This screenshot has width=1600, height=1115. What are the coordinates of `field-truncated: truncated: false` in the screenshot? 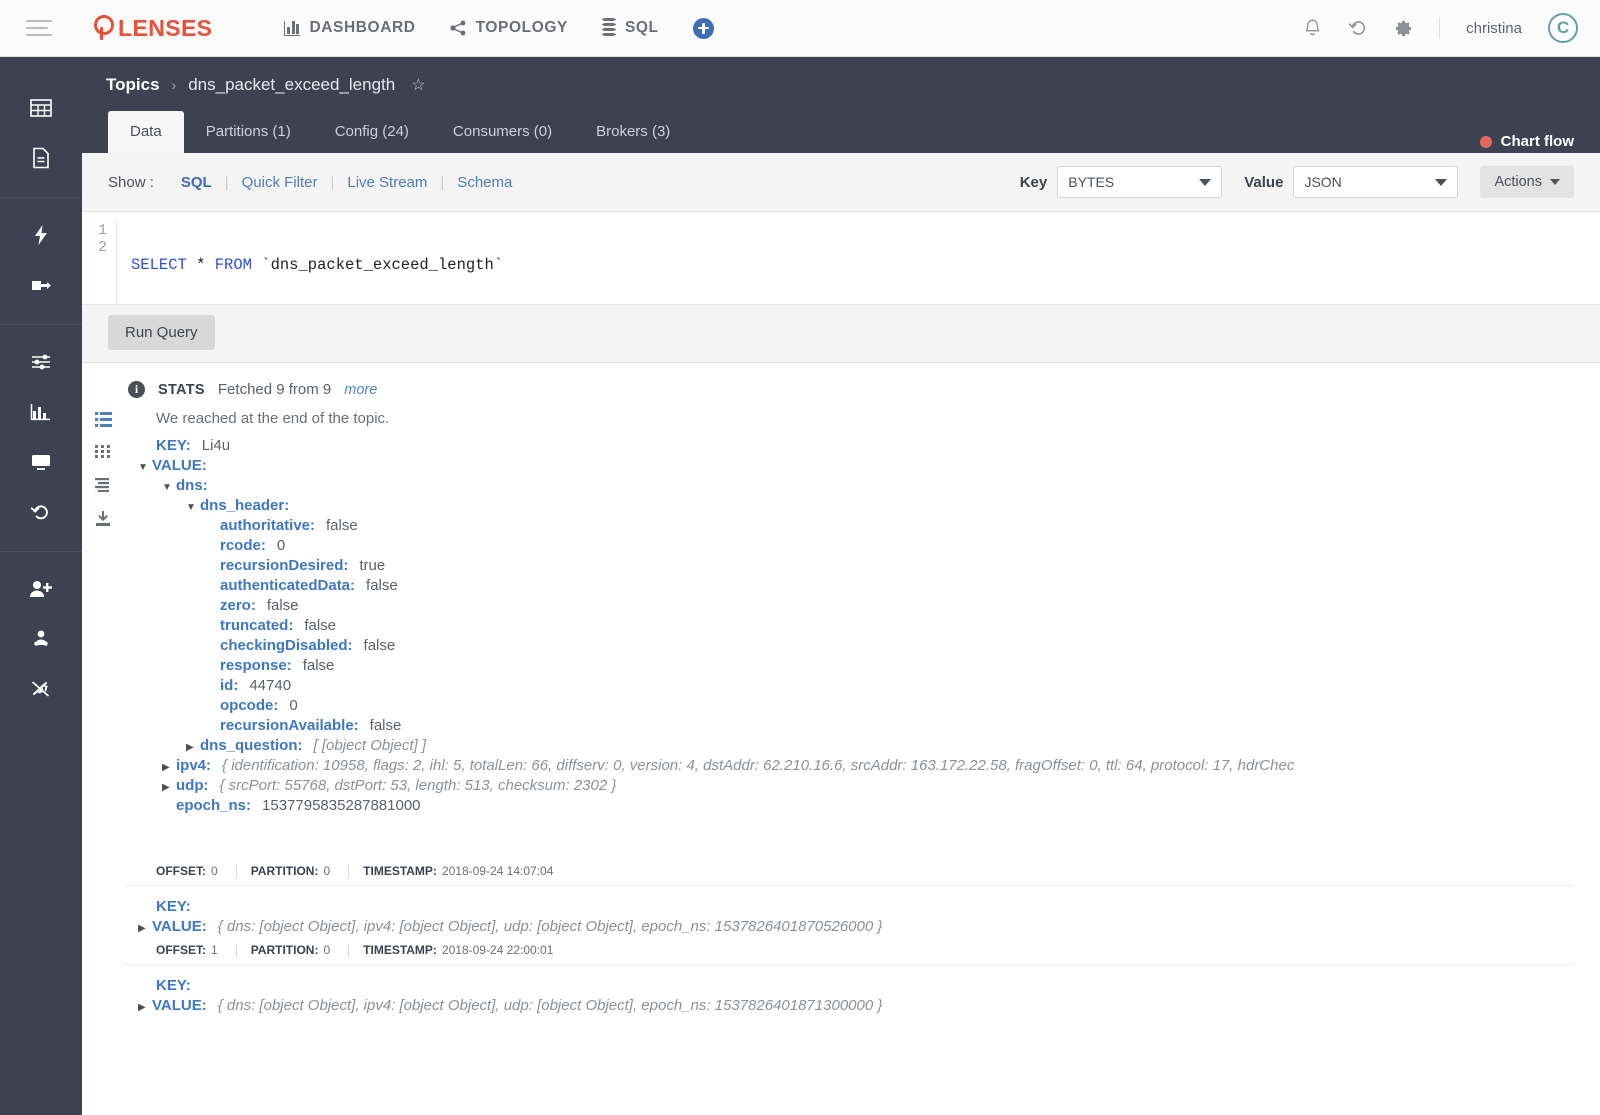 It's located at (849, 625).